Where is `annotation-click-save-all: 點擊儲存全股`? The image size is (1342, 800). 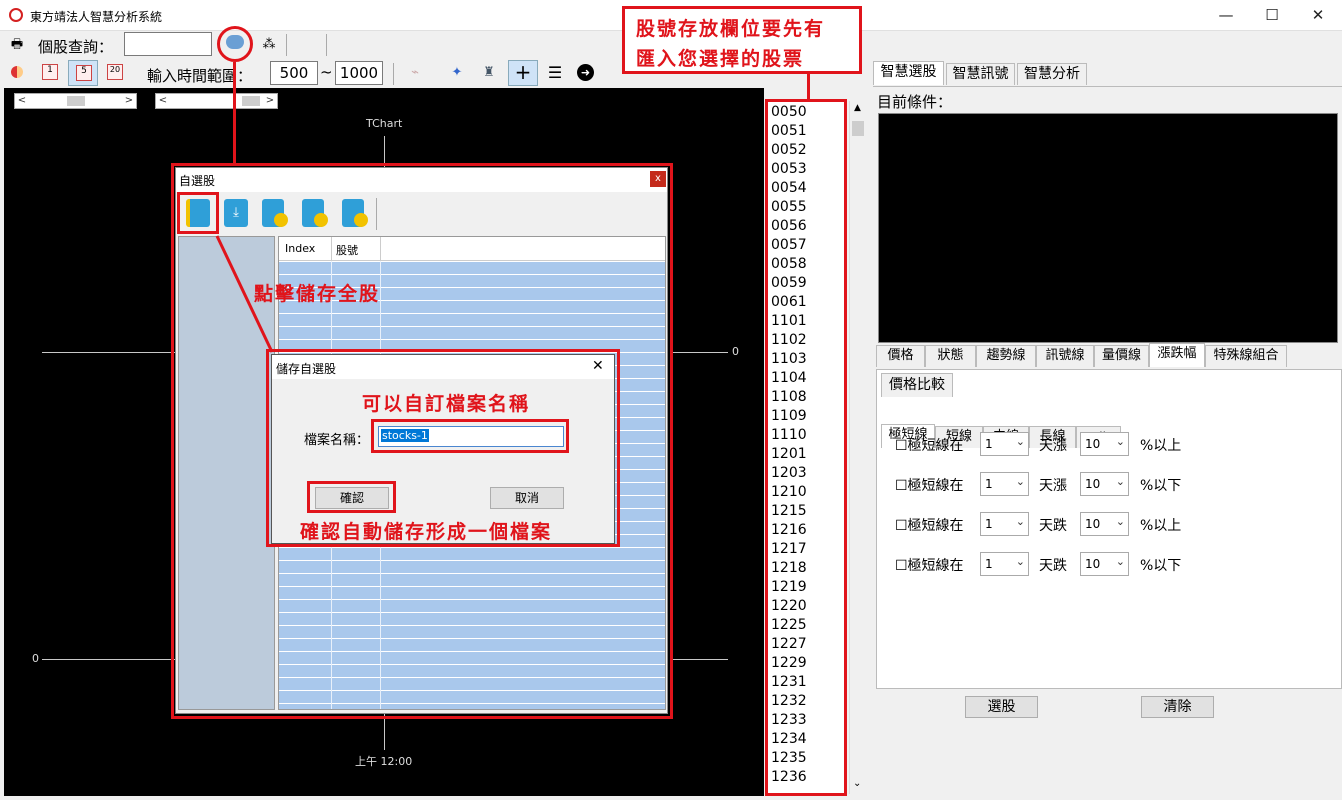 annotation-click-save-all: 點擊儲存全股 is located at coordinates (317, 294).